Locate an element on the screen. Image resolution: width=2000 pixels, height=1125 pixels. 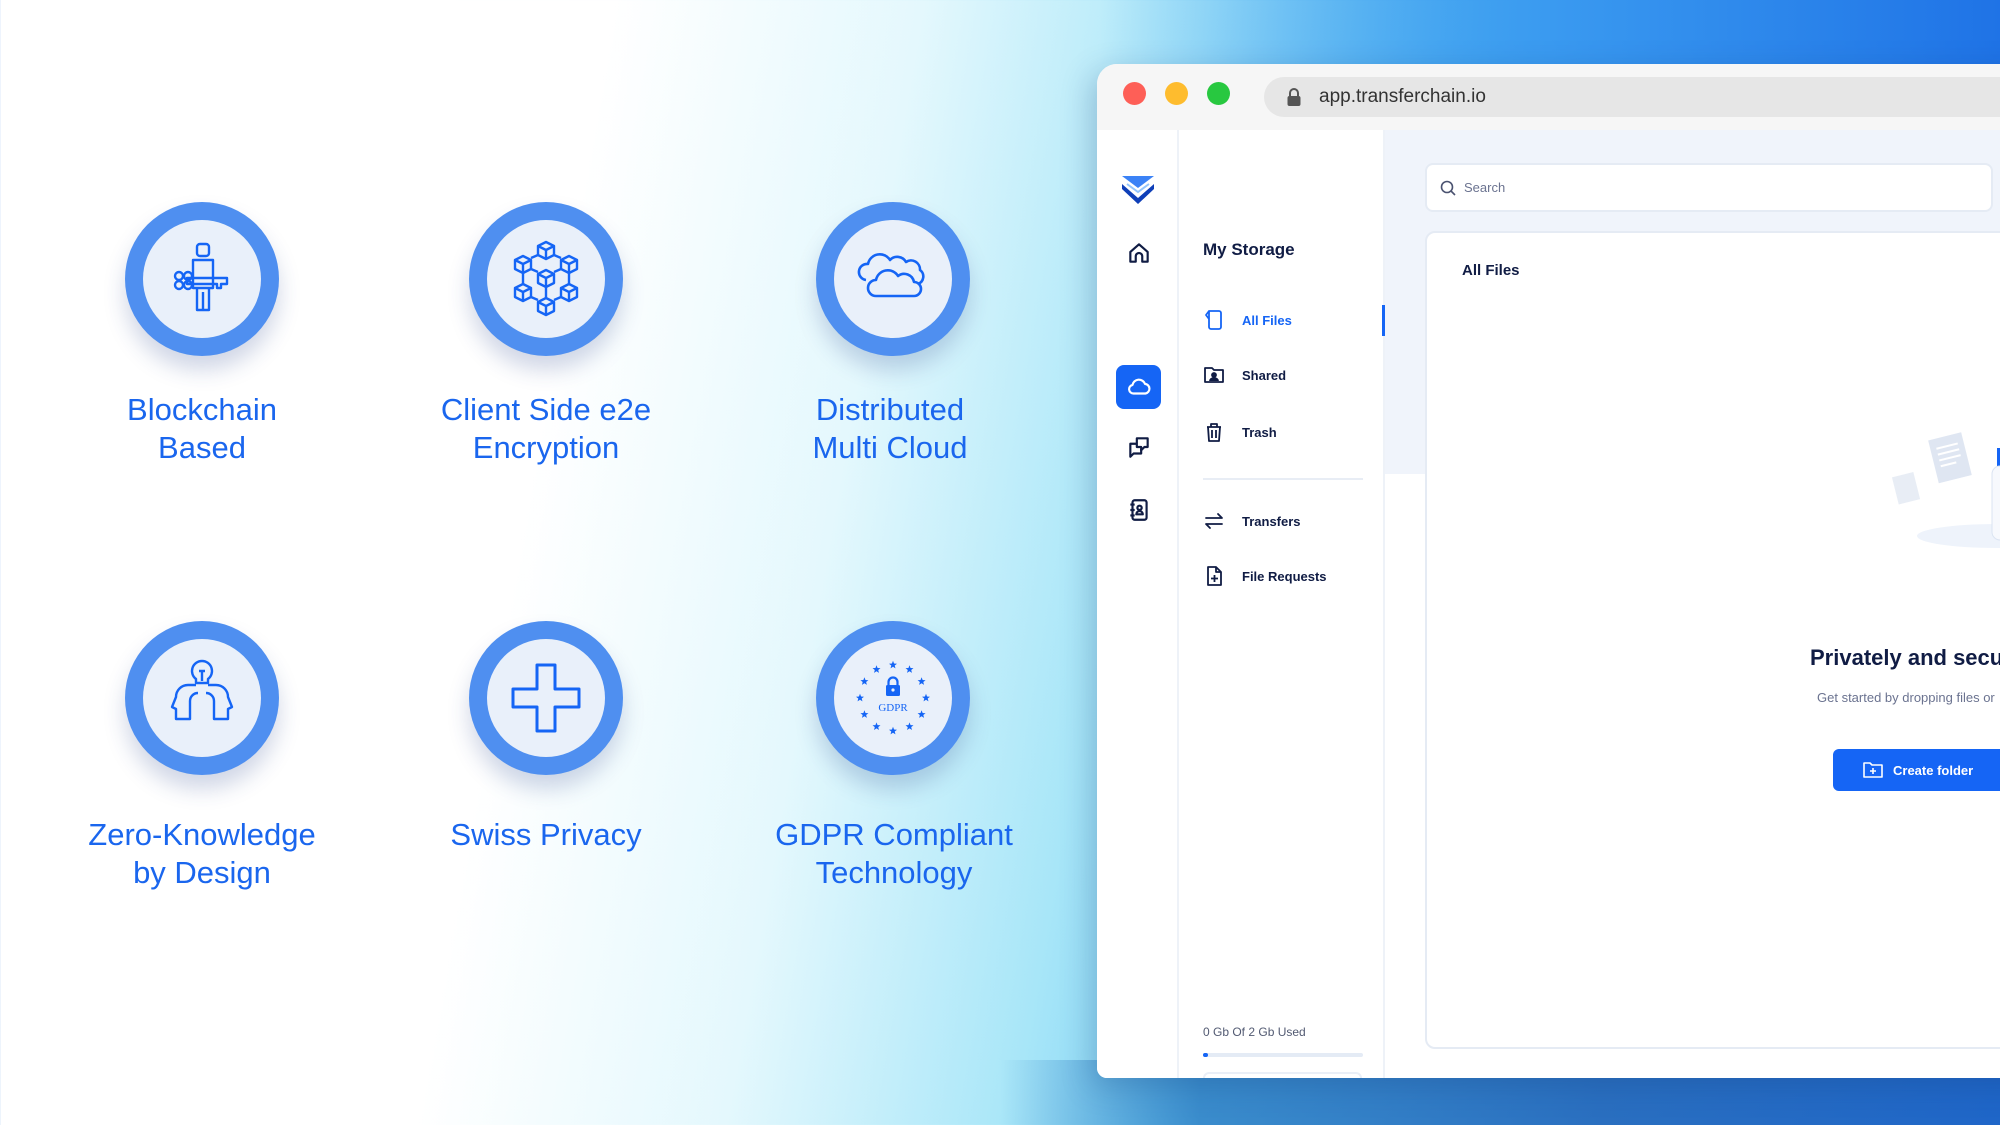
rail-item-storage is located at coordinates (1138, 387).